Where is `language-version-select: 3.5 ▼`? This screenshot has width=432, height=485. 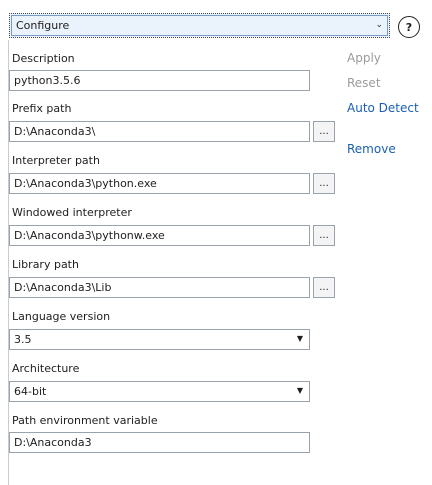 language-version-select: 3.5 ▼ is located at coordinates (159, 339).